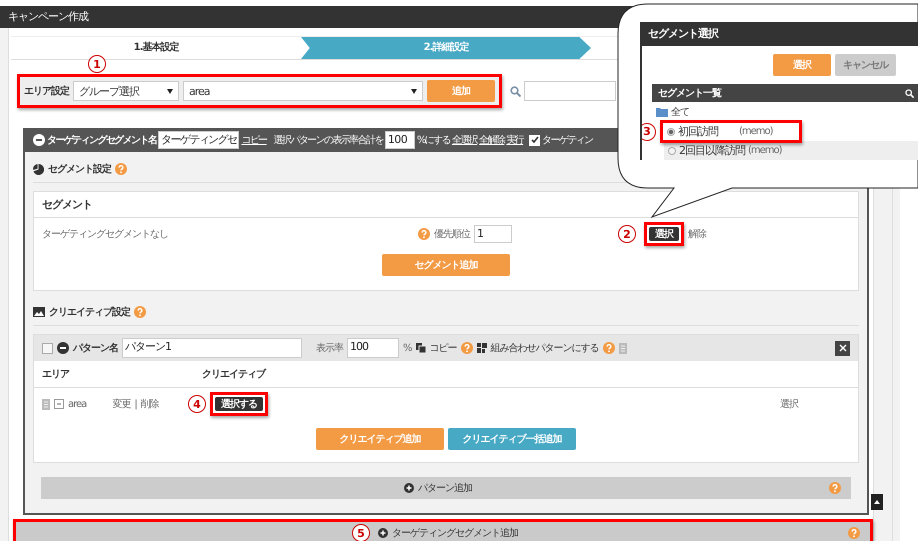 Image resolution: width=918 pixels, height=541 pixels. I want to click on release-link: 解除, so click(697, 234).